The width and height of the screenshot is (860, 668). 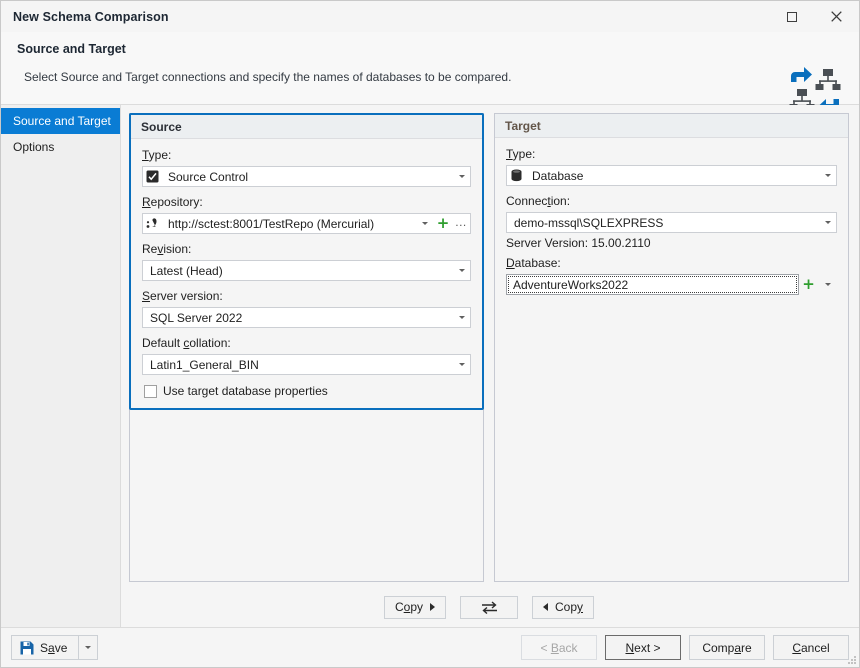 I want to click on cancel-button-label: Cancel, so click(x=811, y=647).